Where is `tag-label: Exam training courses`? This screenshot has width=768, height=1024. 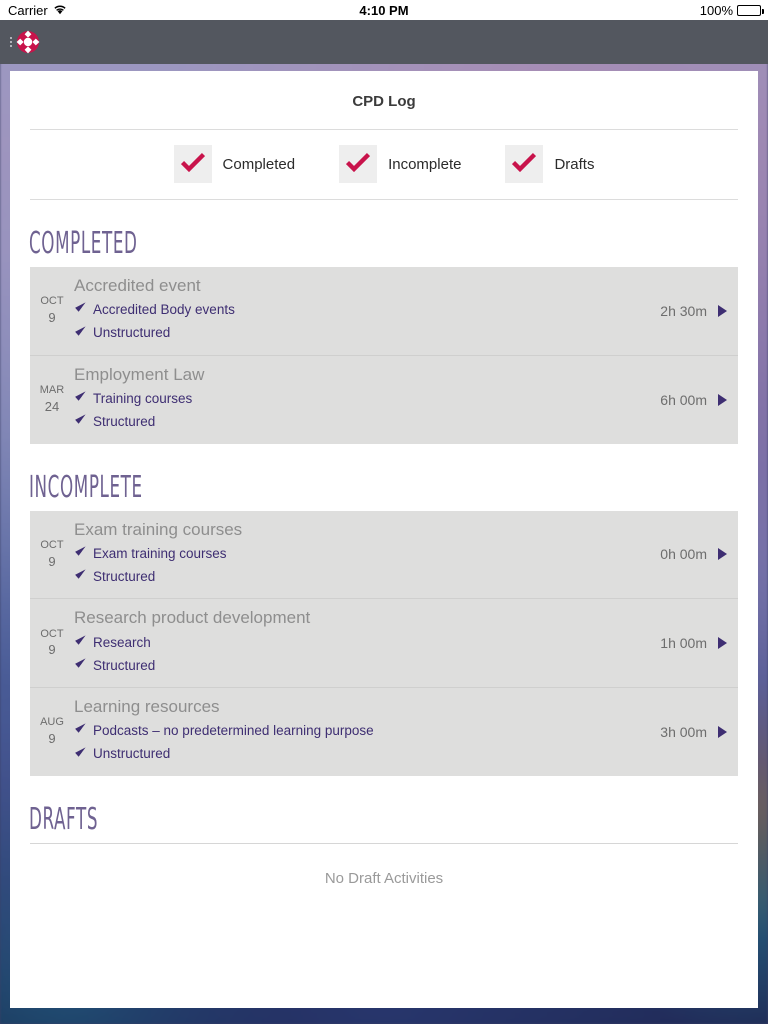
tag-label: Exam training courses is located at coordinates (160, 553).